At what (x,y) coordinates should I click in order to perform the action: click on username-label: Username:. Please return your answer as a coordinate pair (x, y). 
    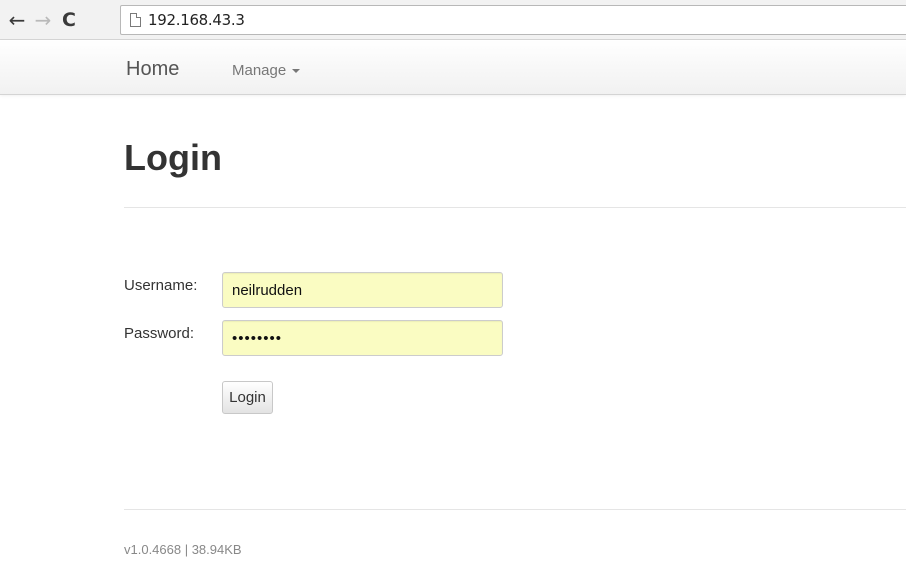
    Looking at the image, I should click on (161, 285).